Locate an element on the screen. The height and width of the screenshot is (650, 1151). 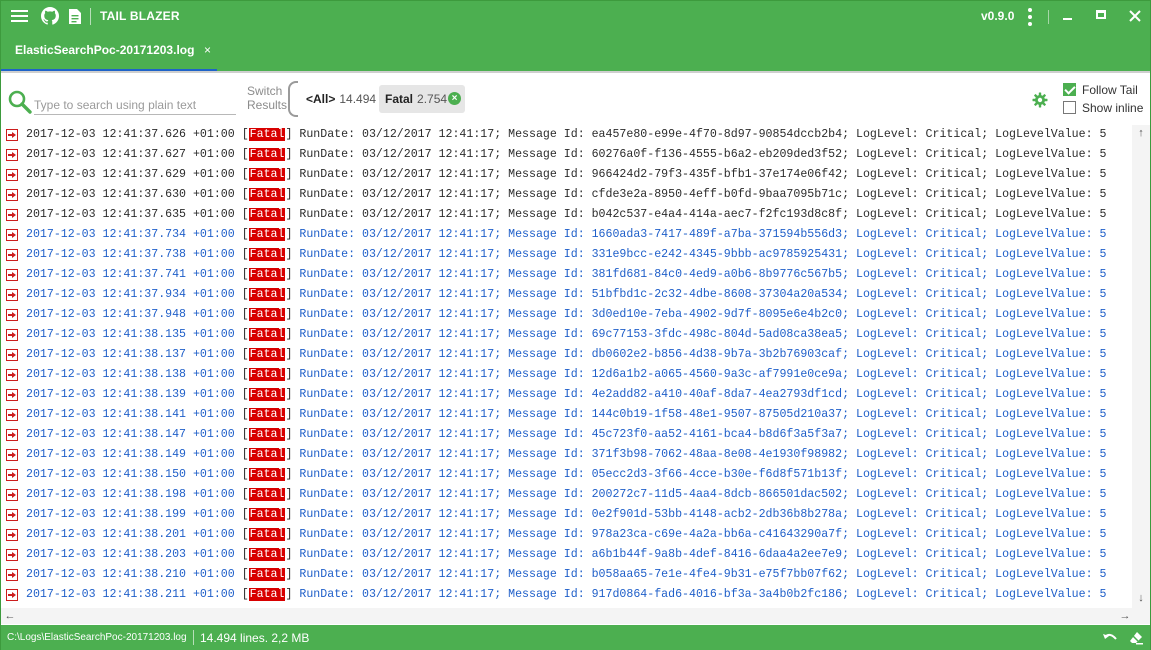
title-separator is located at coordinates (90, 16).